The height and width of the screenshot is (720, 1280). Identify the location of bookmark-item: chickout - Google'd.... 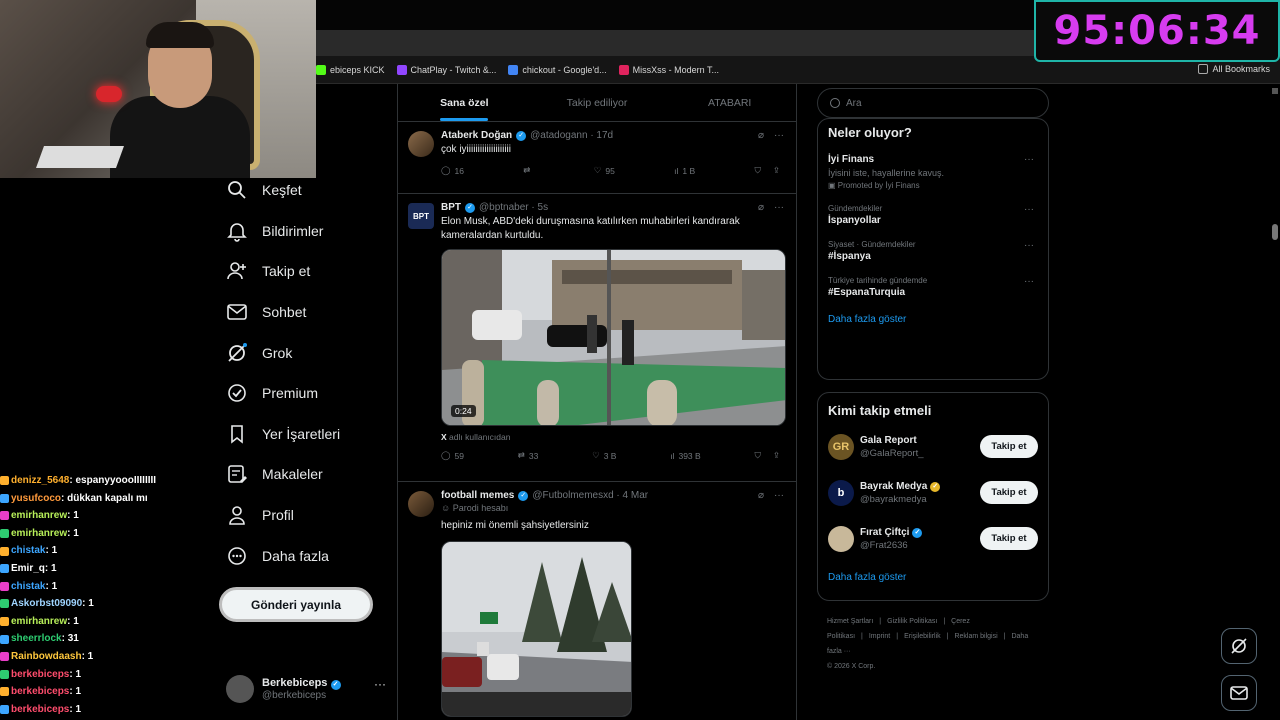
(557, 69).